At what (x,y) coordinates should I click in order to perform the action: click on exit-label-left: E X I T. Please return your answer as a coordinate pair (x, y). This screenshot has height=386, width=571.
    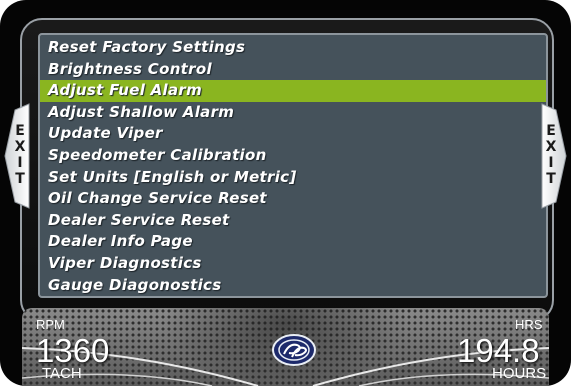
    Looking at the image, I should click on (20, 155).